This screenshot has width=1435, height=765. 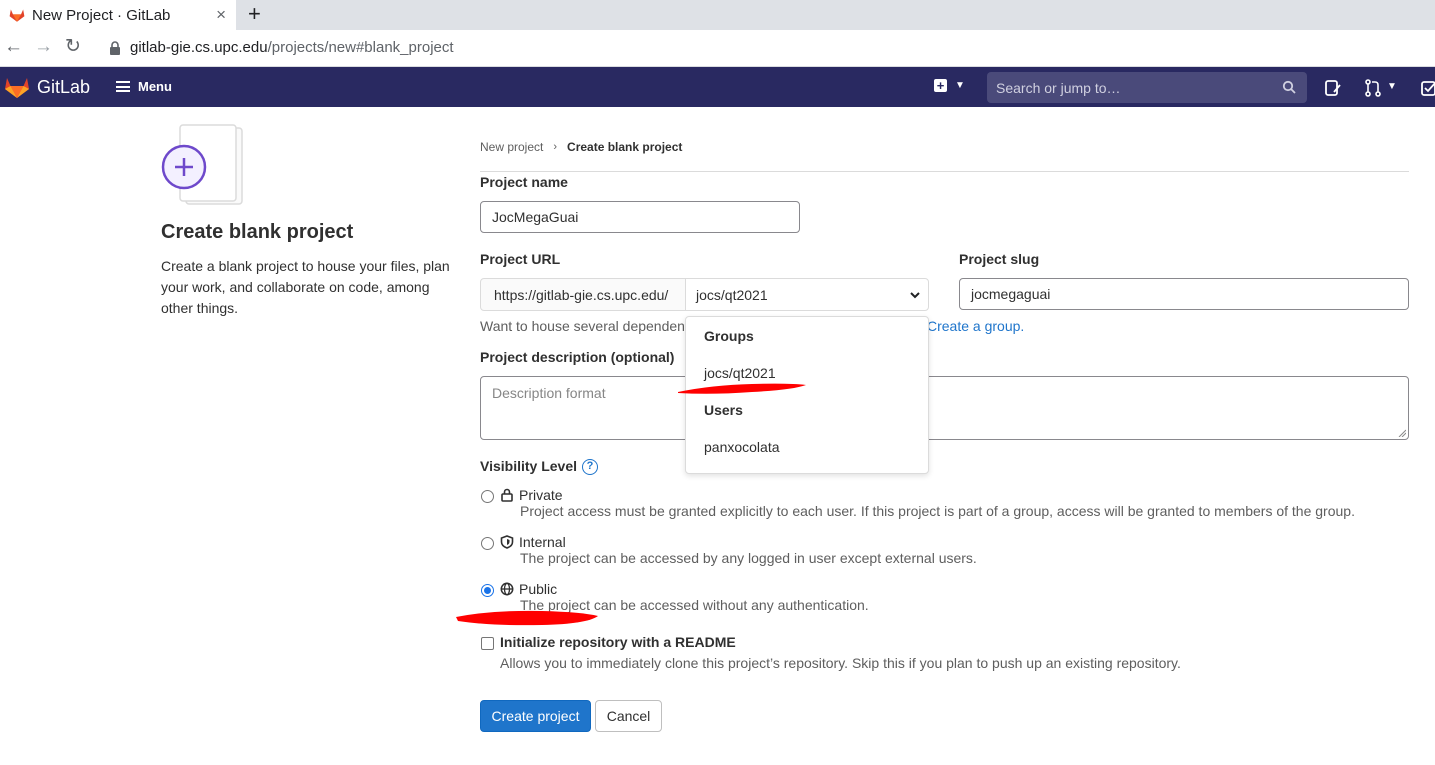 I want to click on brand-name: GitLab, so click(x=63, y=87).